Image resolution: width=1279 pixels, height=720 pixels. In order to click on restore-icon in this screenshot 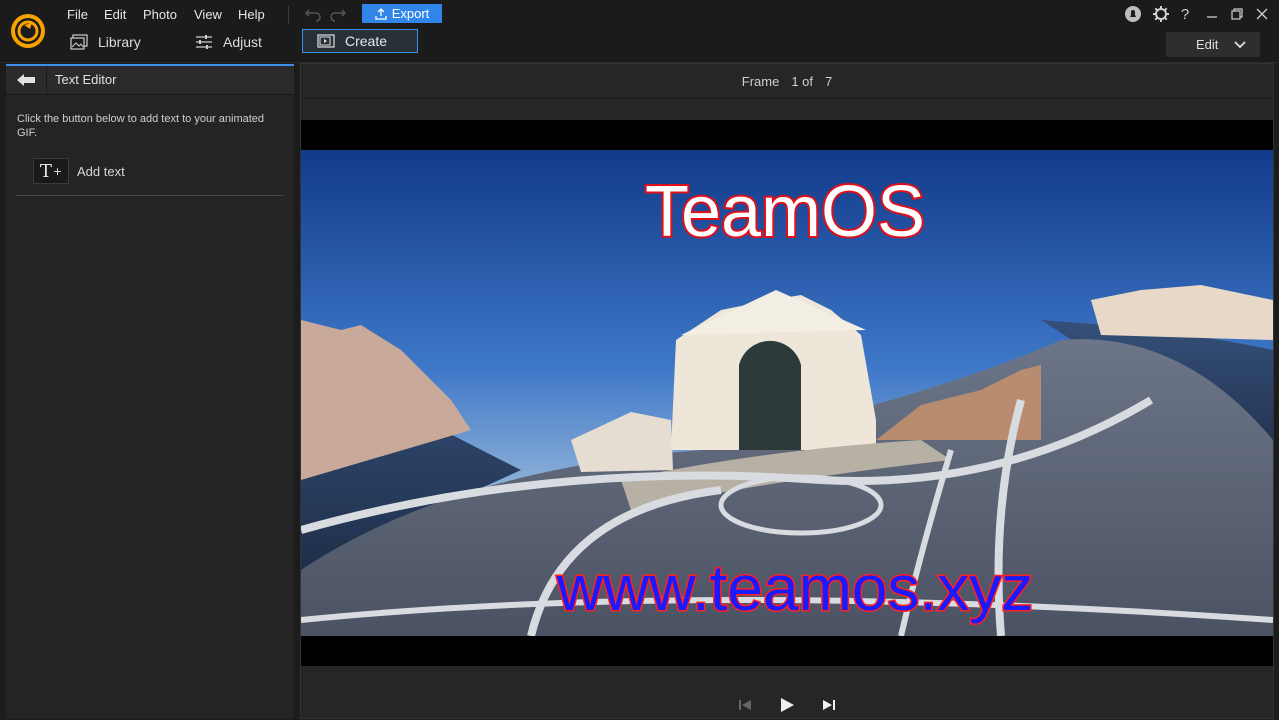, I will do `click(1237, 14)`.